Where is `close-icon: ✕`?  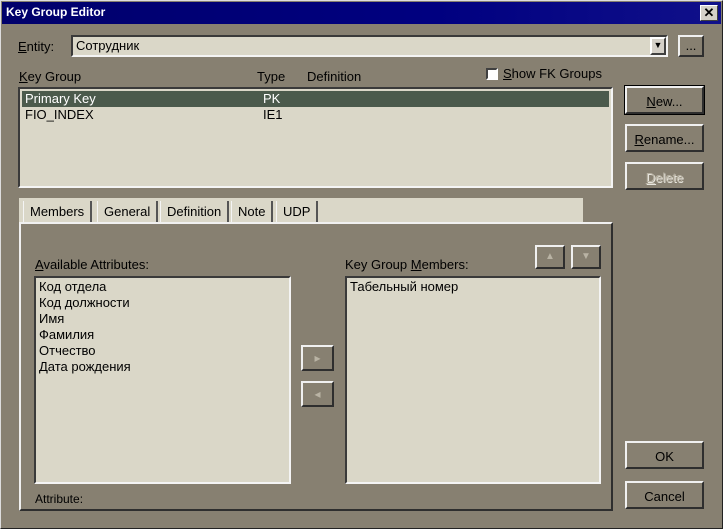 close-icon: ✕ is located at coordinates (709, 13).